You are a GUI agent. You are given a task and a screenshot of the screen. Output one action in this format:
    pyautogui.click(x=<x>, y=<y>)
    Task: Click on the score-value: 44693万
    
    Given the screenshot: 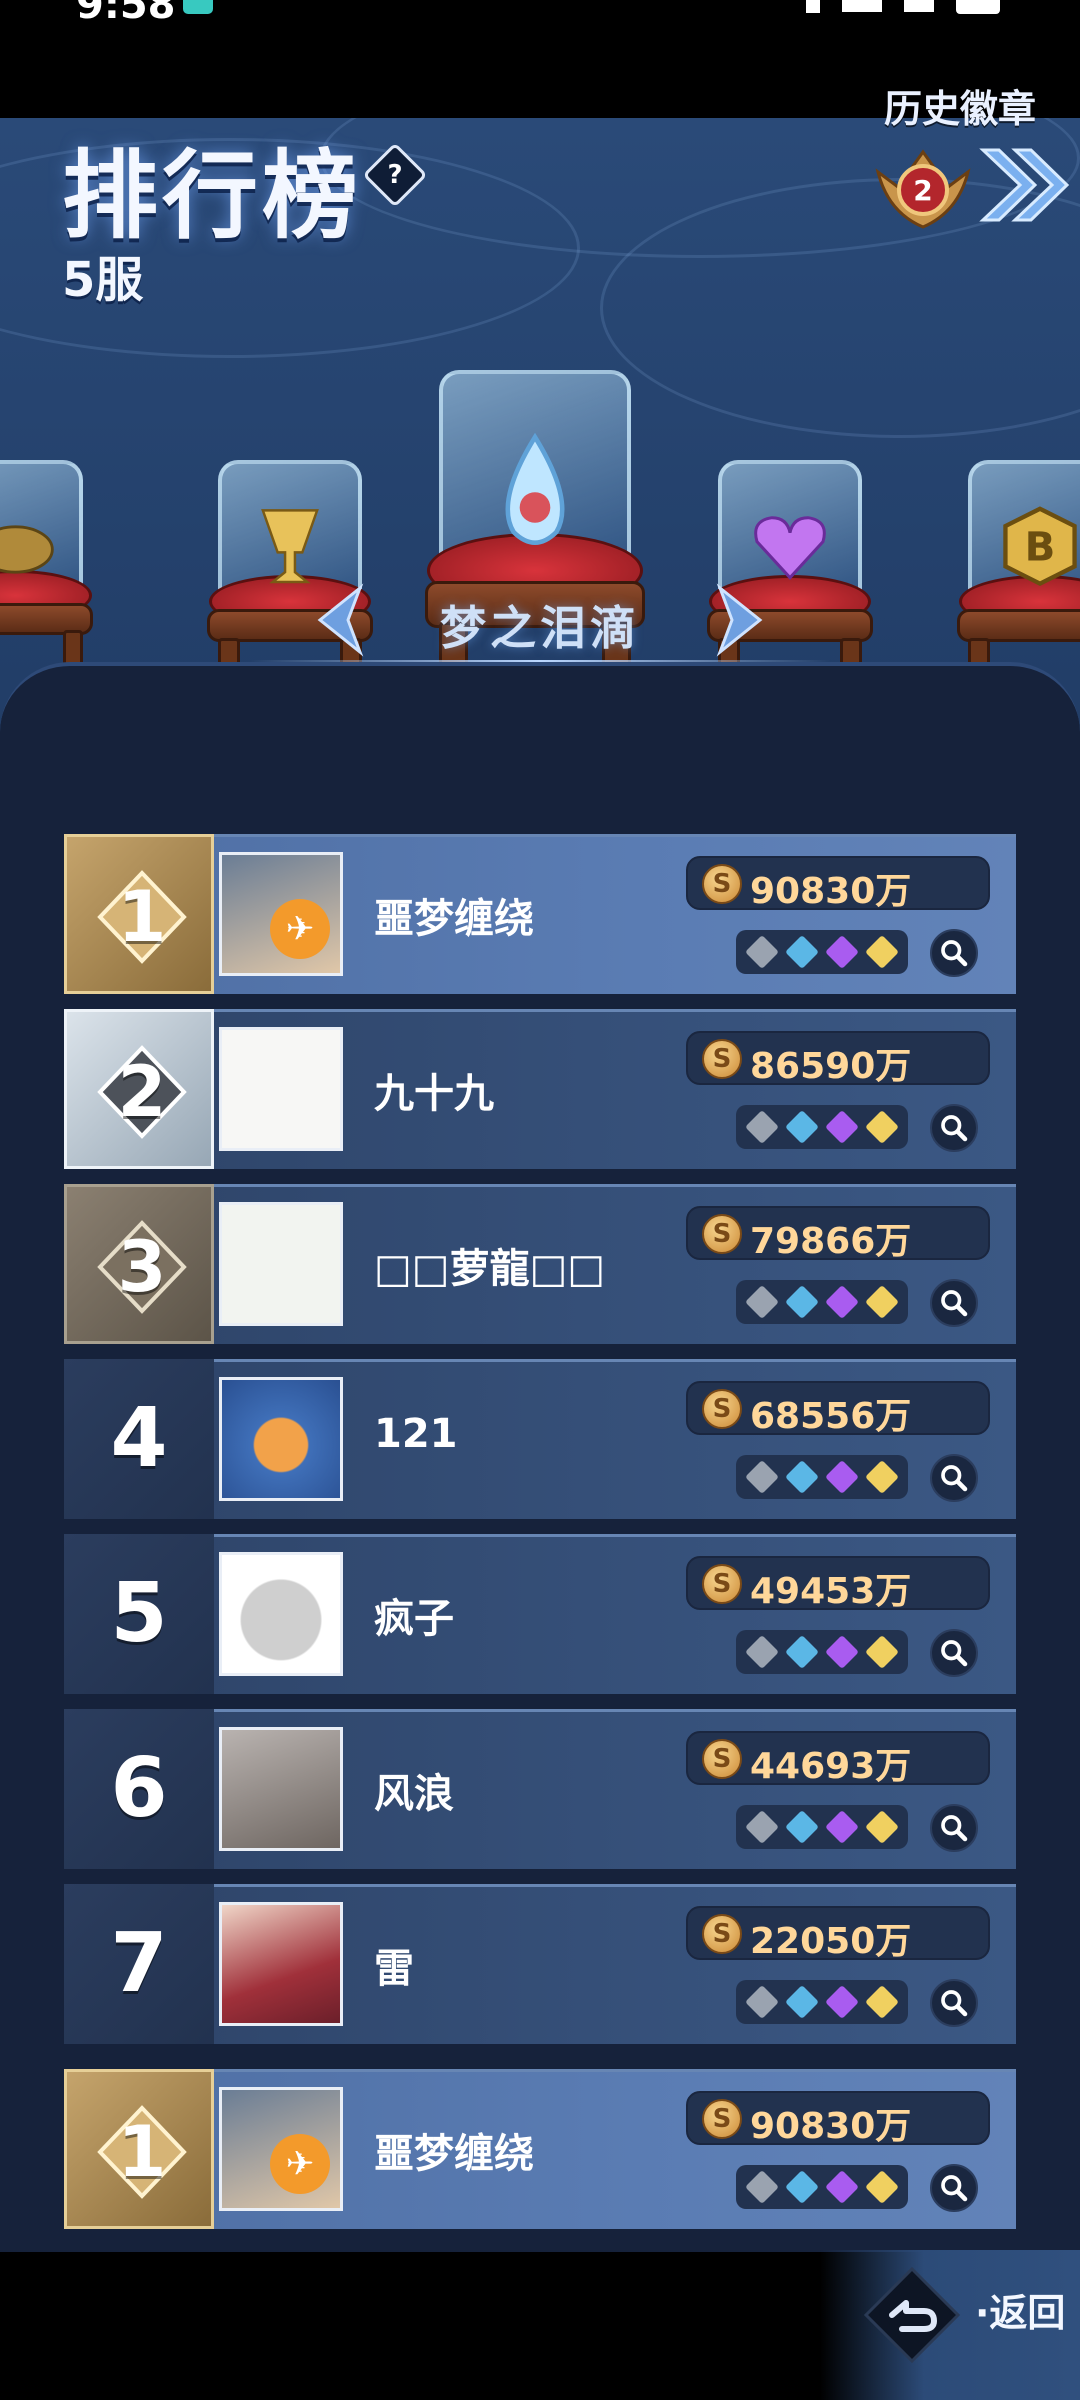 What is the action you would take?
    pyautogui.click(x=831, y=1766)
    